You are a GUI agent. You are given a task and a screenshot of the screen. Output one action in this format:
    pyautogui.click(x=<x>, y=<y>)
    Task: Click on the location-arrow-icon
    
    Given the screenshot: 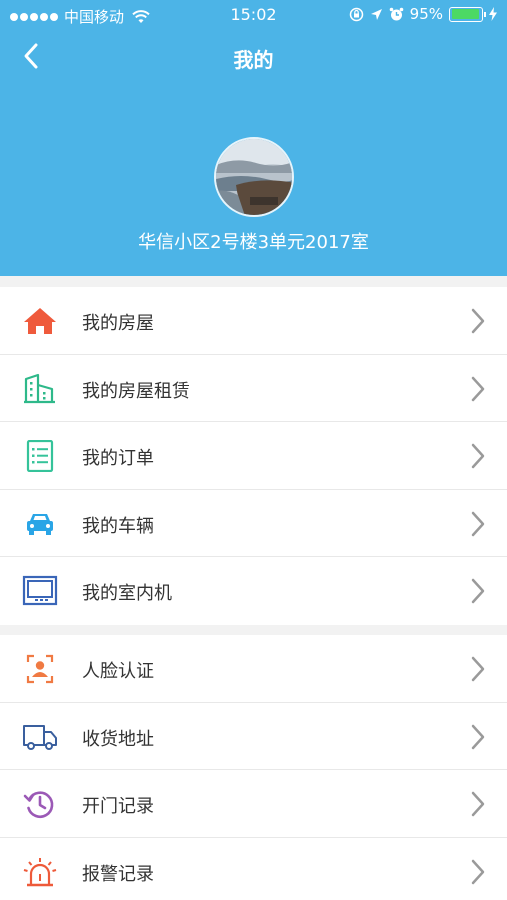 What is the action you would take?
    pyautogui.click(x=376, y=14)
    